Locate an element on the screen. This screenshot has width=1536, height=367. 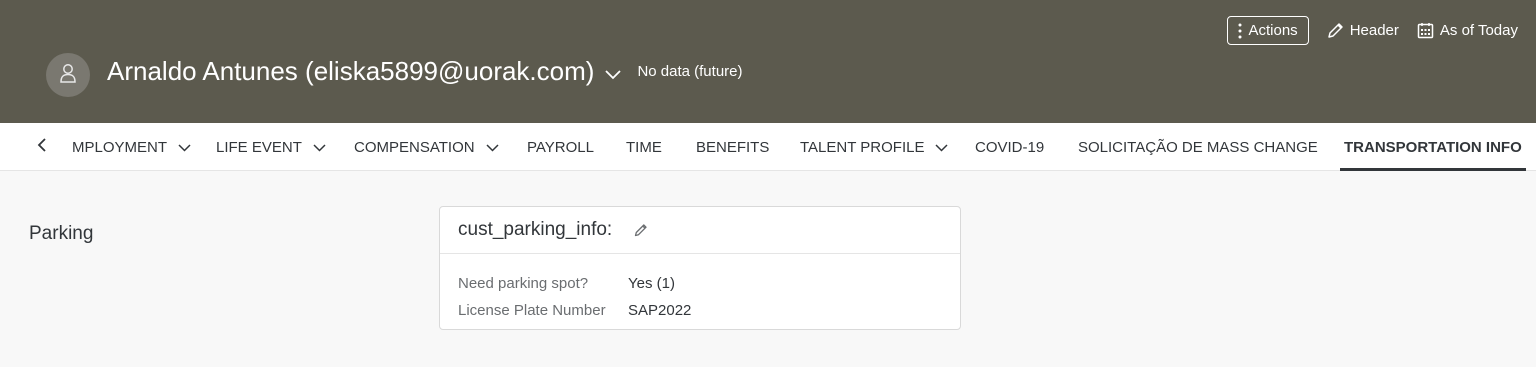
tab-time: TIME is located at coordinates (644, 147).